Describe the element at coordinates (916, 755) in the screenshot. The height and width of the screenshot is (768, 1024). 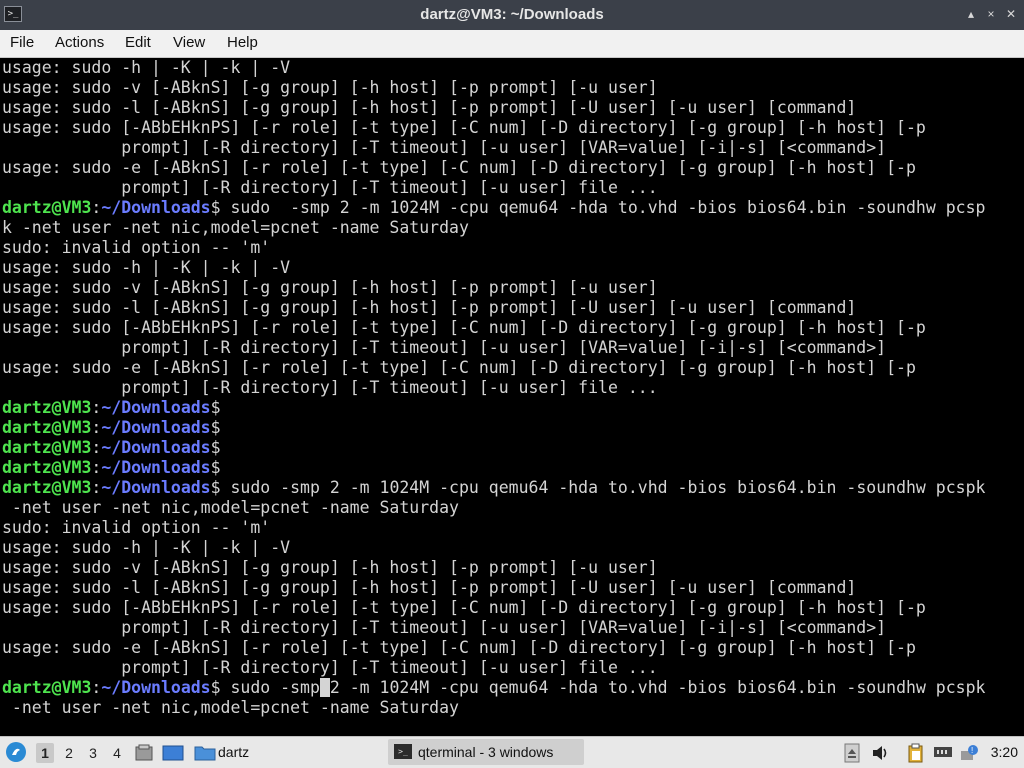
I see `clipboard-icon` at that location.